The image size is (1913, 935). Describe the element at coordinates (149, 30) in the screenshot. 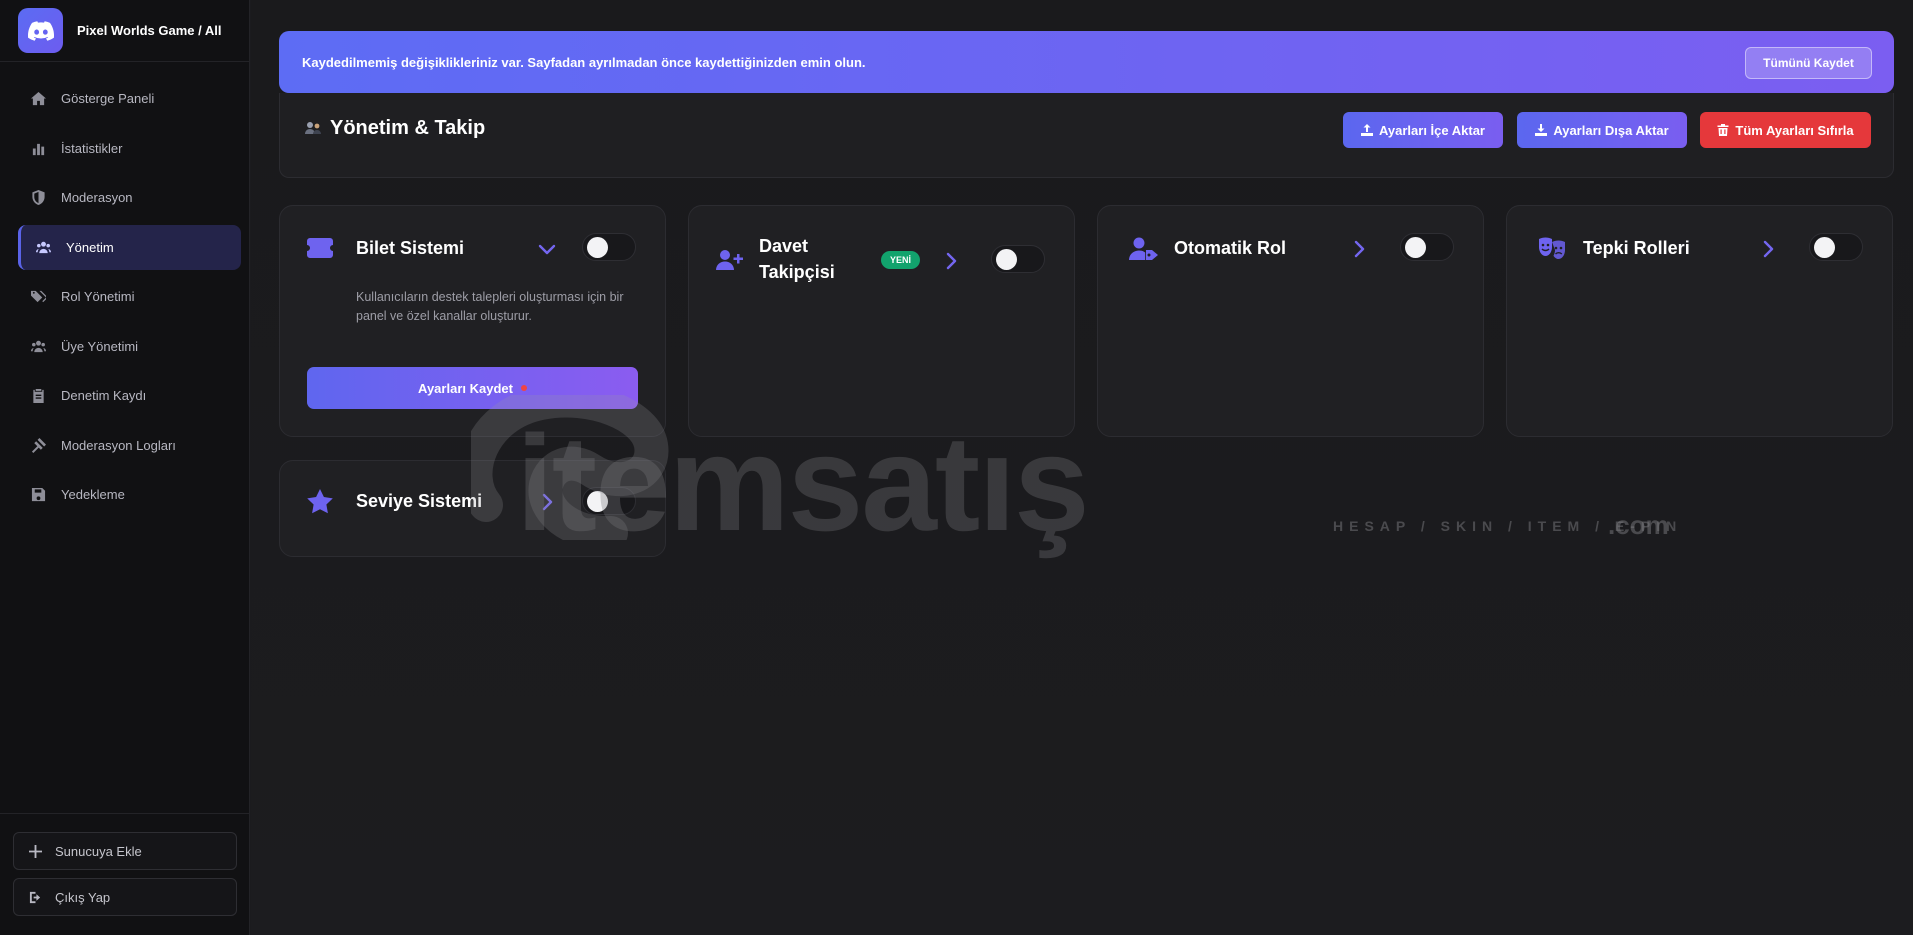

I see `server-name: Pixel Worlds Game / All` at that location.